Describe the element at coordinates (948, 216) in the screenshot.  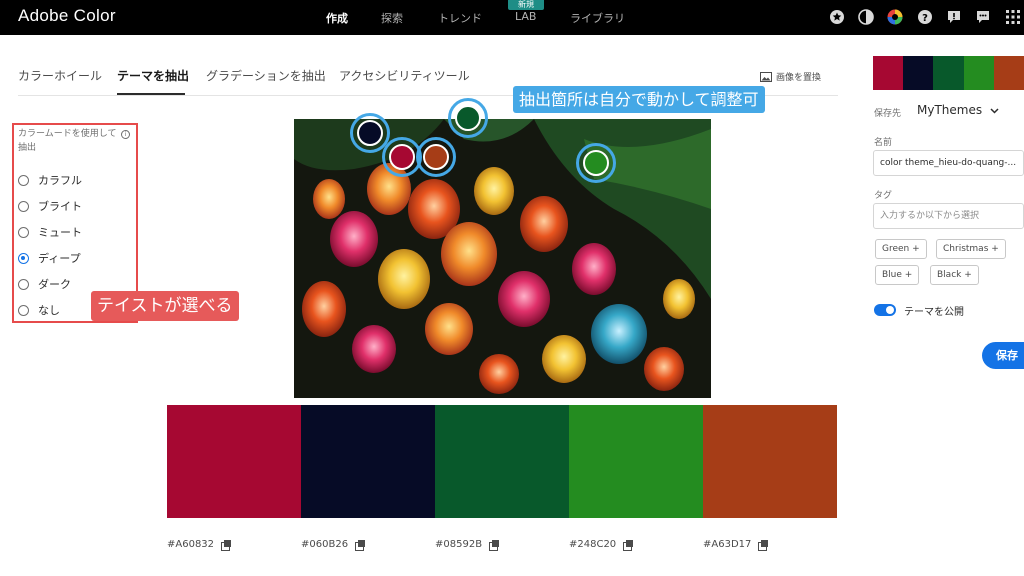
I see `tags-input: 入力するか以下から選択` at that location.